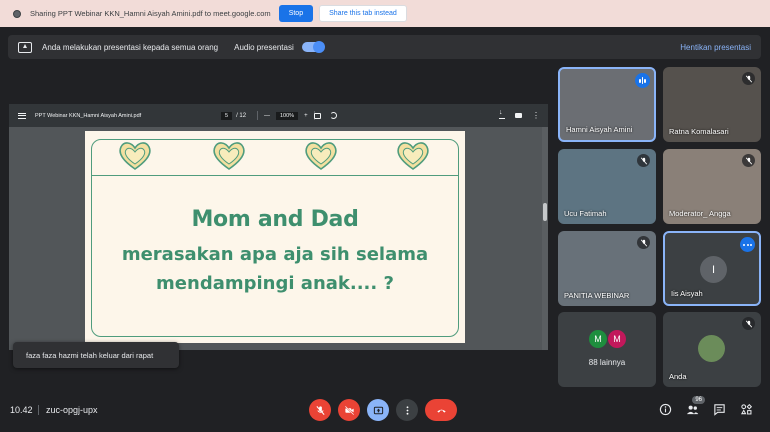 This screenshot has height=432, width=770. I want to click on participant-name: Moderator_ Angga, so click(700, 213).